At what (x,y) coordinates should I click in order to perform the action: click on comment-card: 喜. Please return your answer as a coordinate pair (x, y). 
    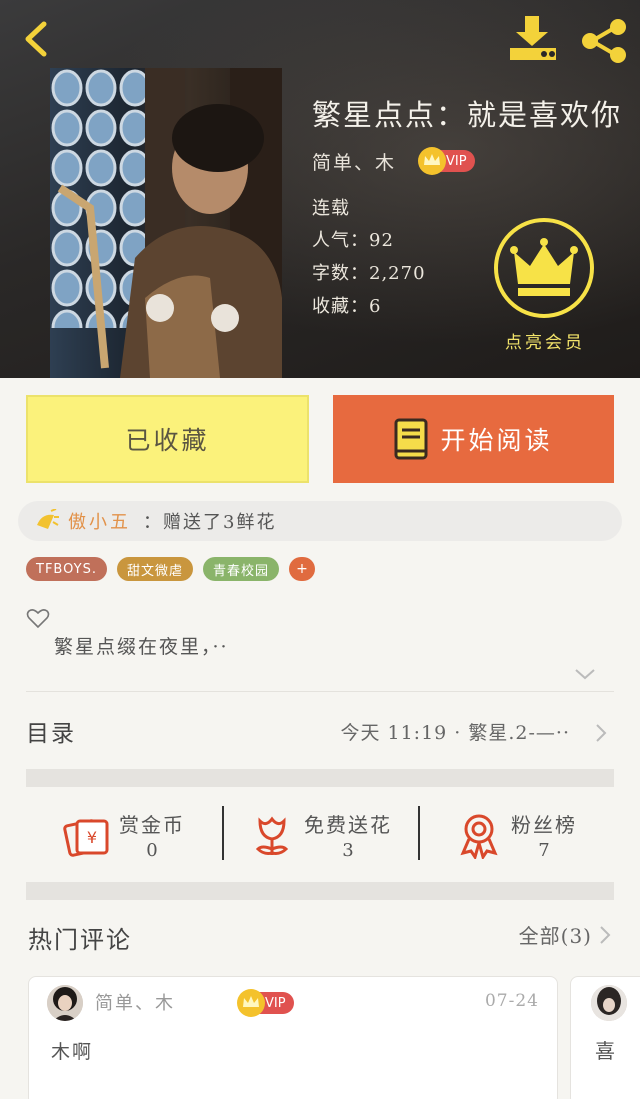
    Looking at the image, I should click on (605, 1037).